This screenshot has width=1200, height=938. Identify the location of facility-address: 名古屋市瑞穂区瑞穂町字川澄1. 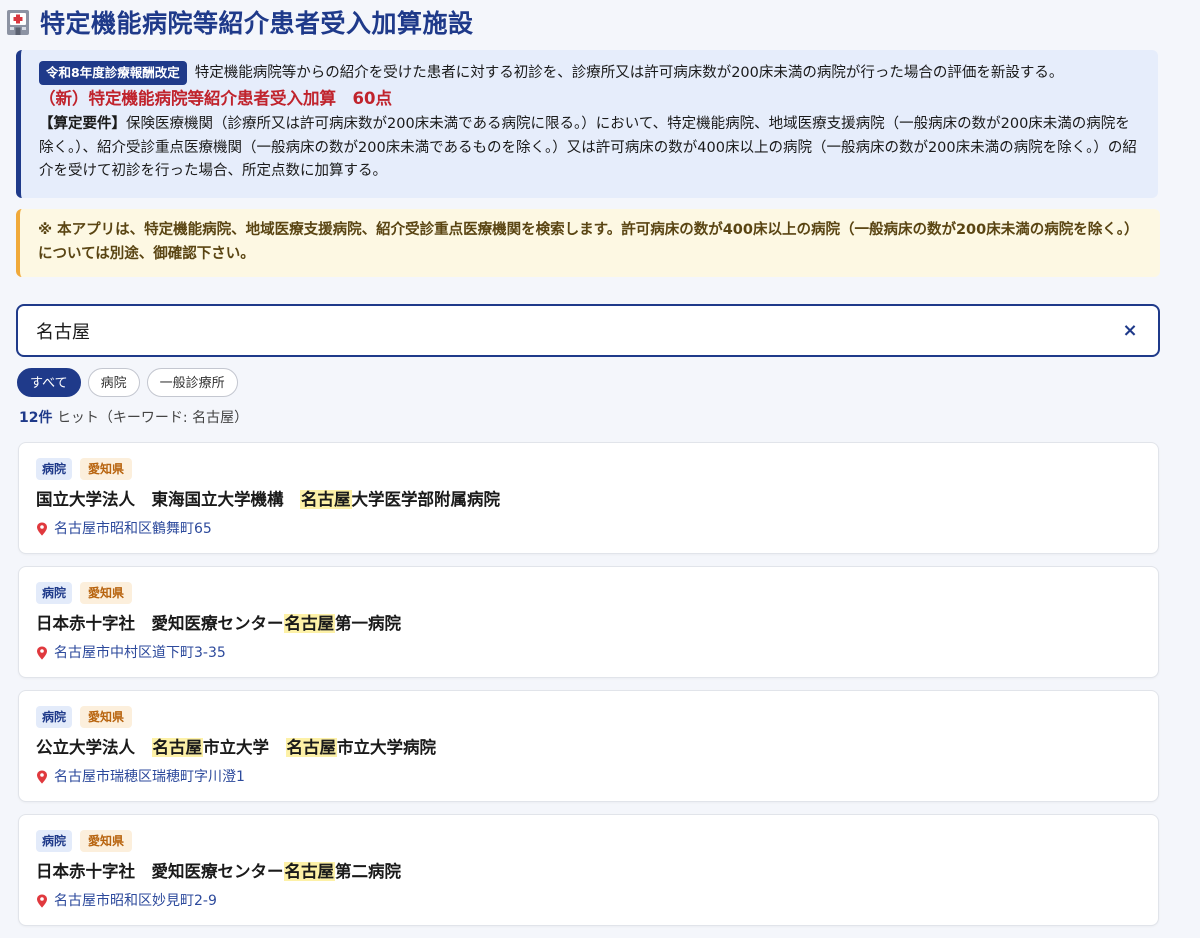
(140, 777).